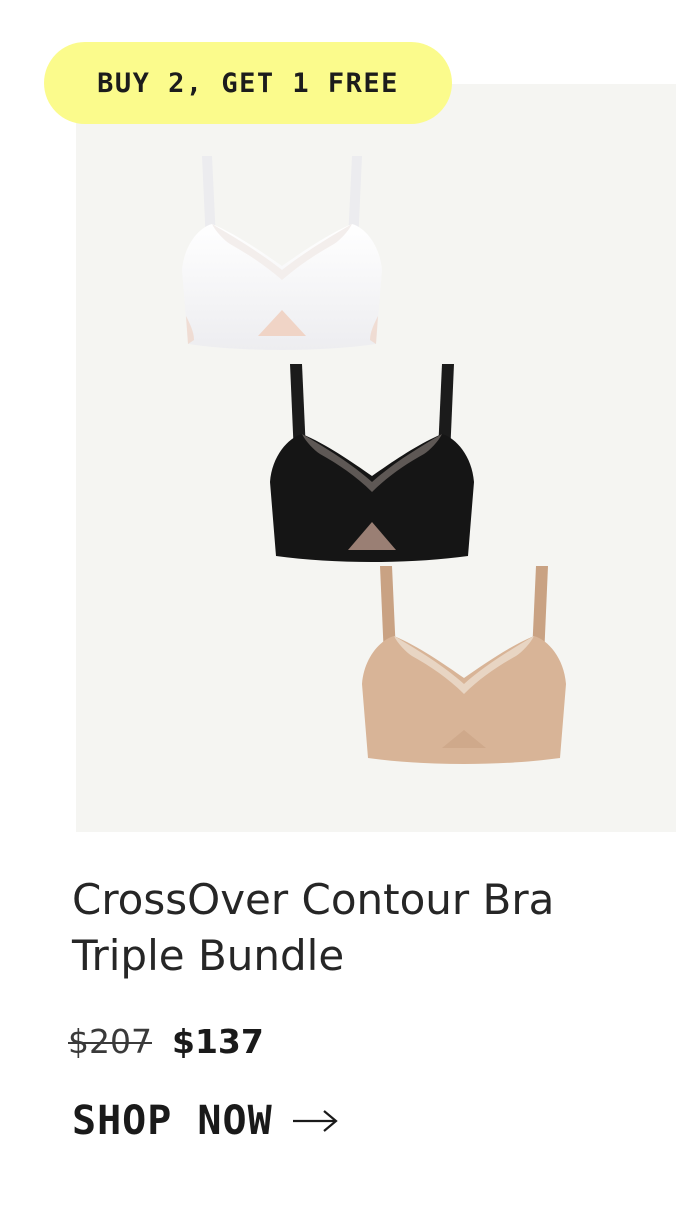  Describe the element at coordinates (315, 1121) in the screenshot. I see `arrow-right-icon` at that location.